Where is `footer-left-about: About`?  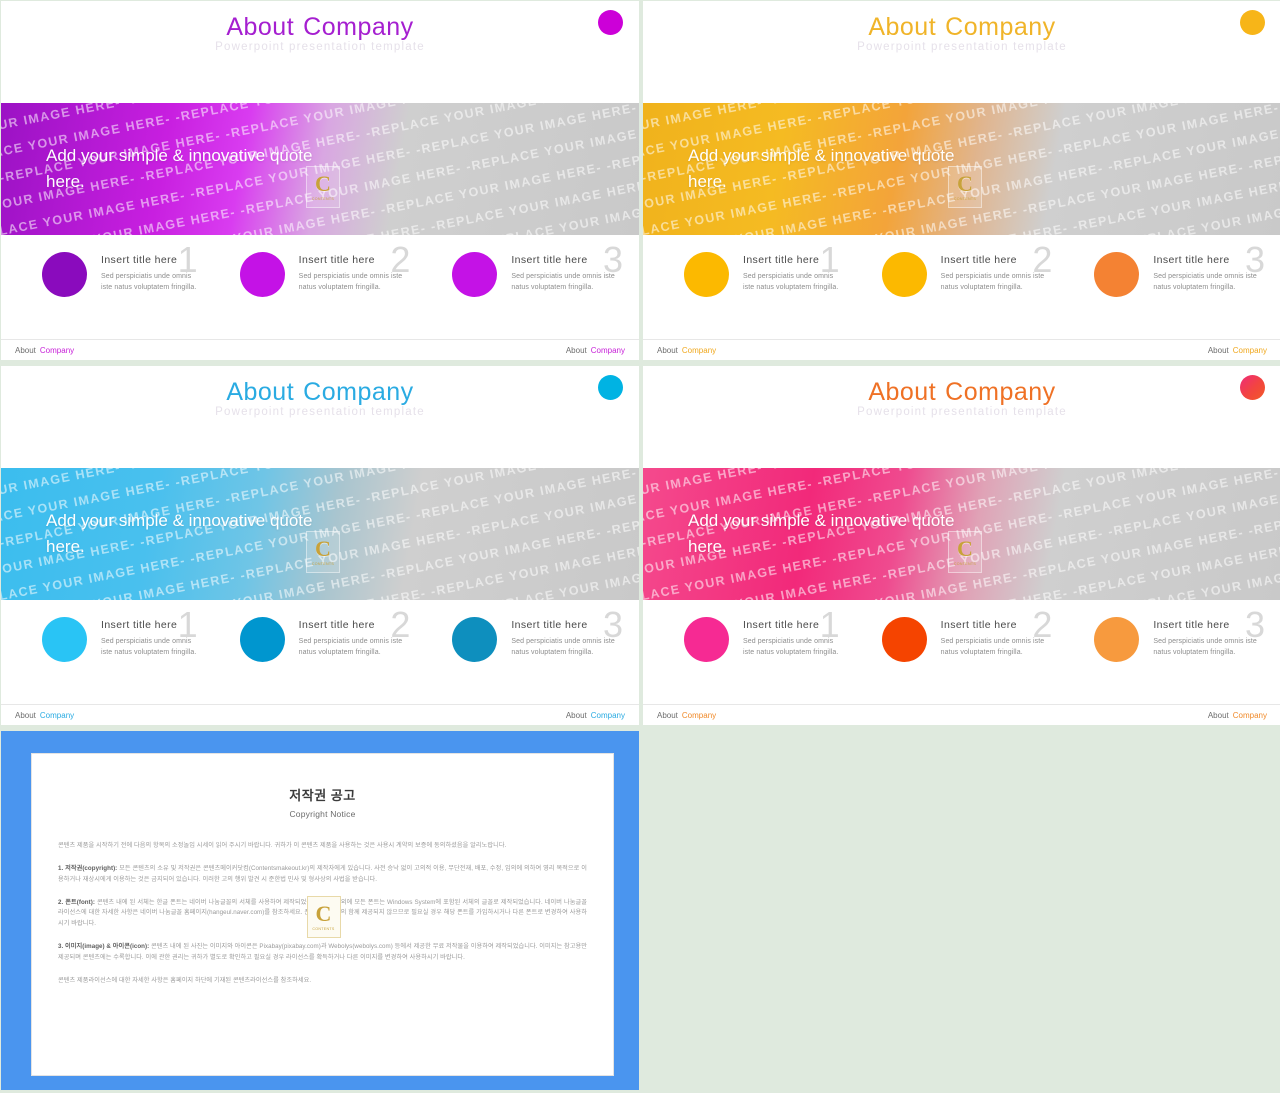
footer-left-about: About is located at coordinates (667, 350).